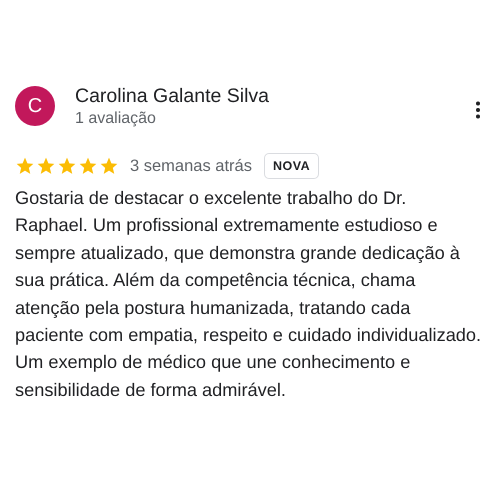 This screenshot has height=500, width=500. Describe the element at coordinates (292, 166) in the screenshot. I see `new-badge: NOVA` at that location.